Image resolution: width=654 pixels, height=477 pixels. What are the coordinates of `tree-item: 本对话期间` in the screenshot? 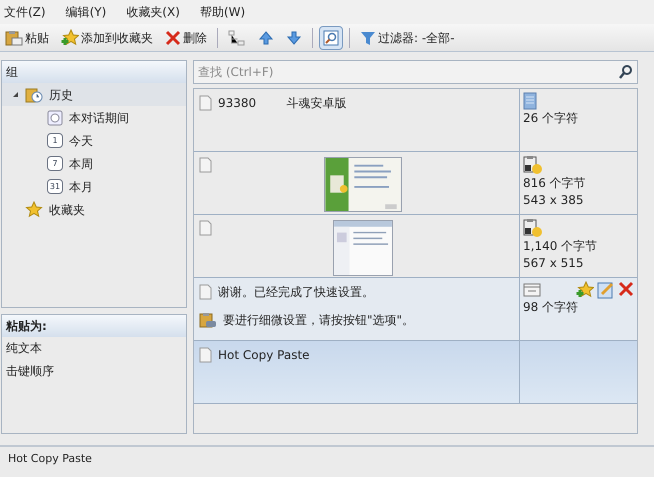 It's located at (94, 117).